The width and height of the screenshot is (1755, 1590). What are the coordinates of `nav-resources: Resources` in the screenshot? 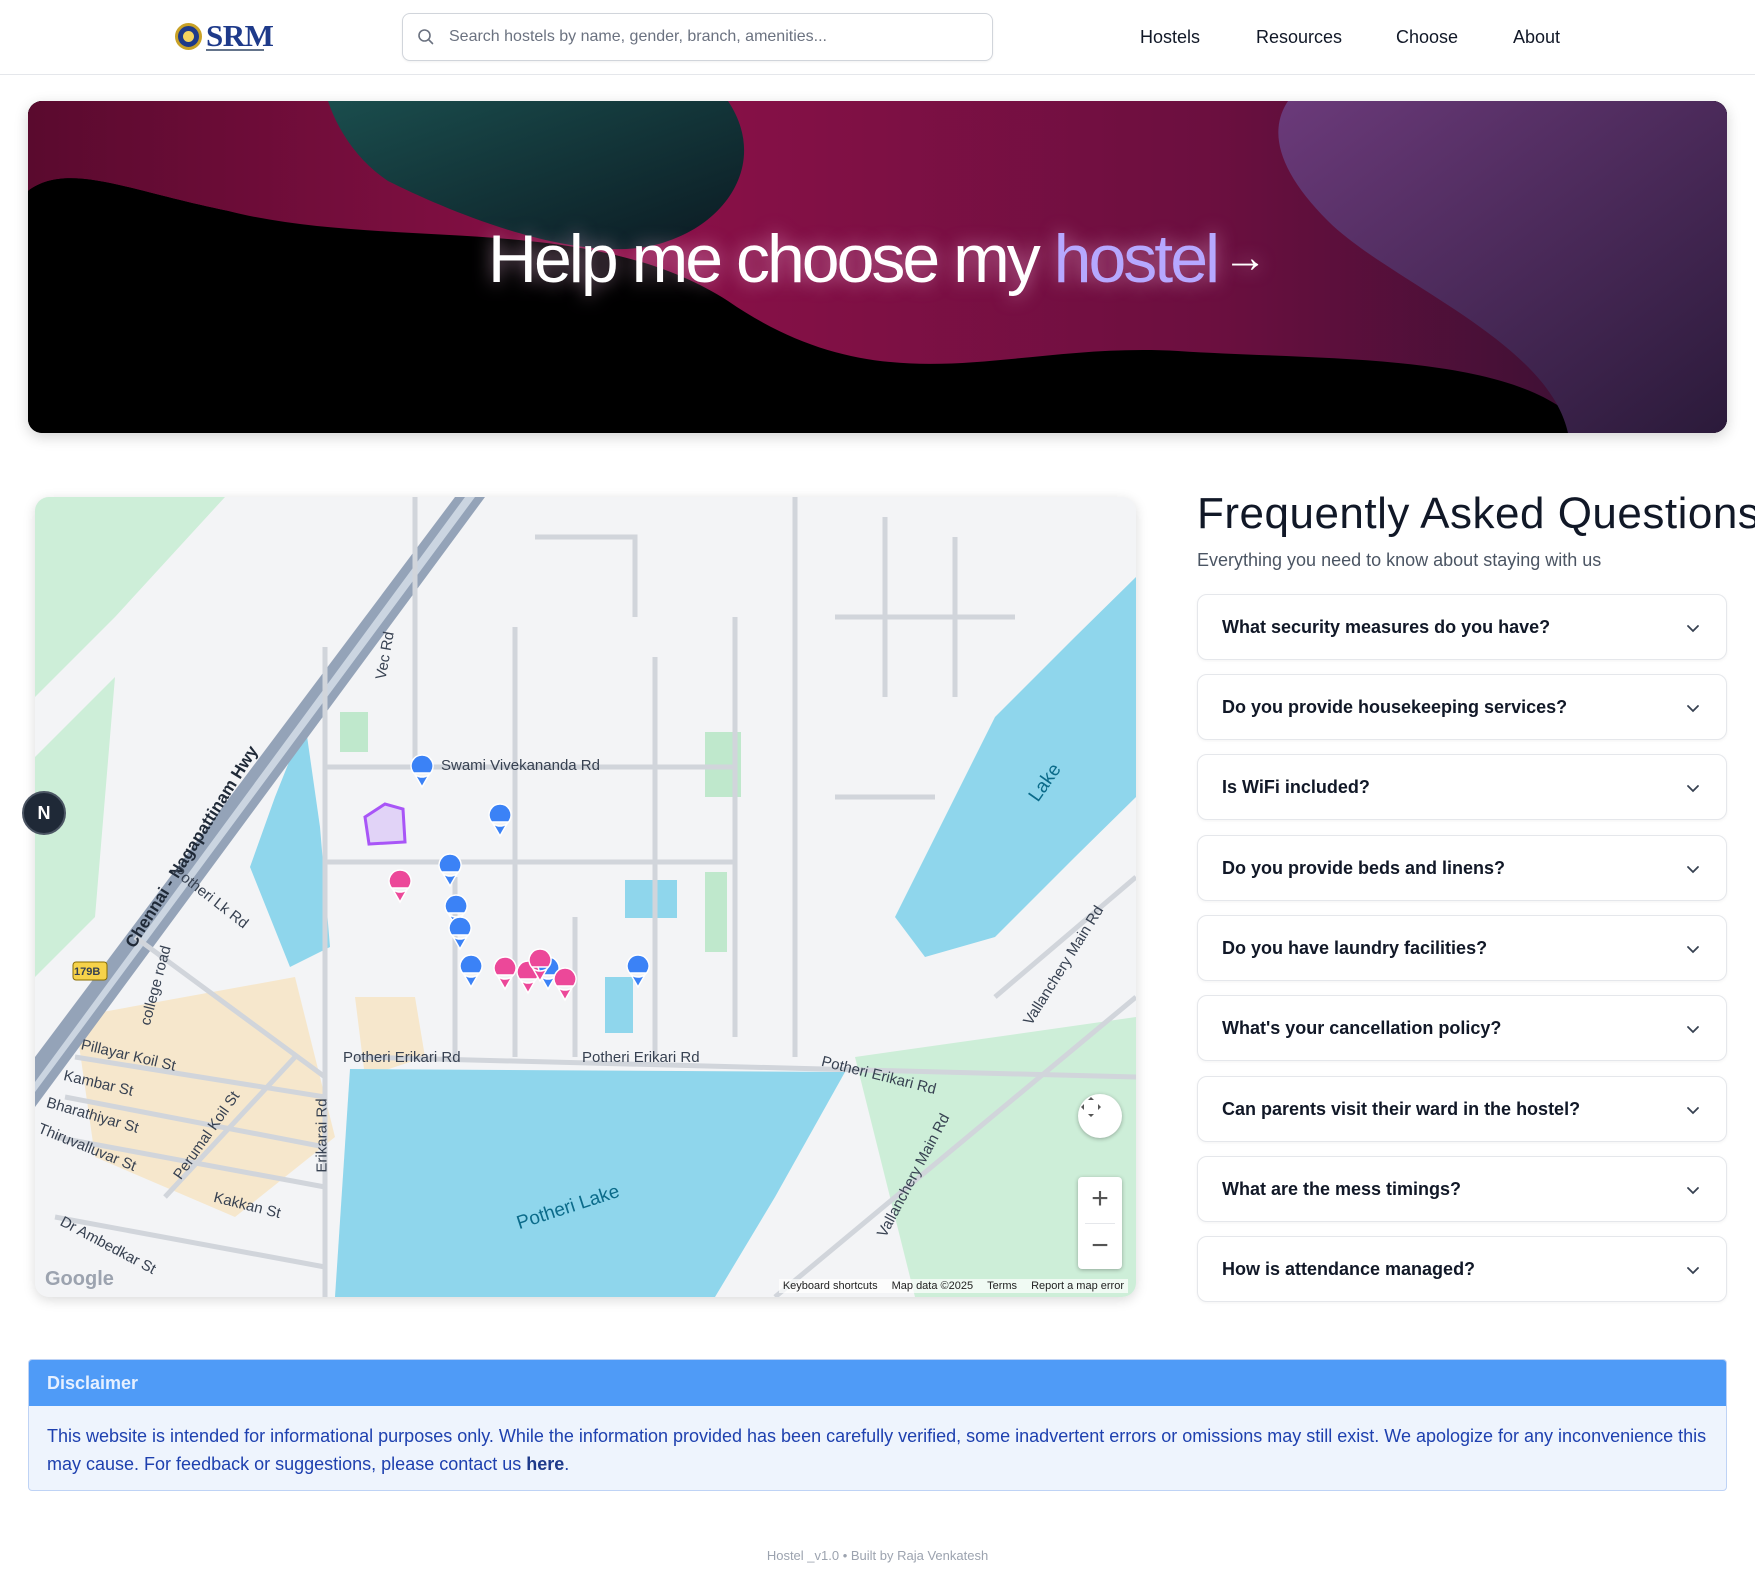 It's located at (1299, 37).